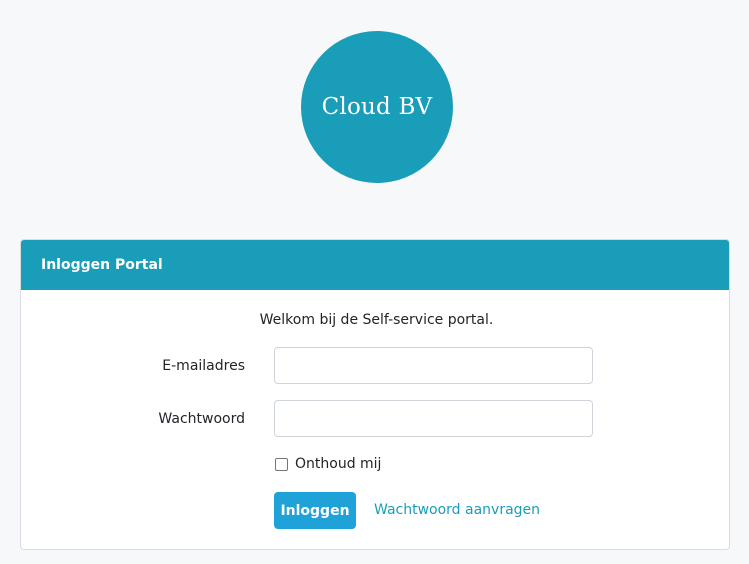 This screenshot has height=564, width=749. I want to click on email-field, so click(433, 365).